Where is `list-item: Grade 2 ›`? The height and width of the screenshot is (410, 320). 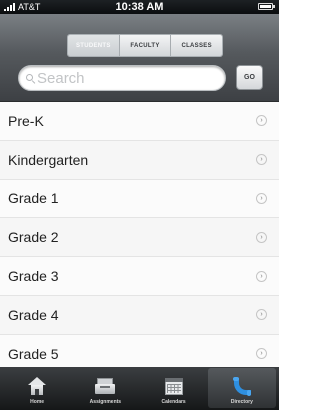
list-item: Grade 2 › is located at coordinates (139, 238).